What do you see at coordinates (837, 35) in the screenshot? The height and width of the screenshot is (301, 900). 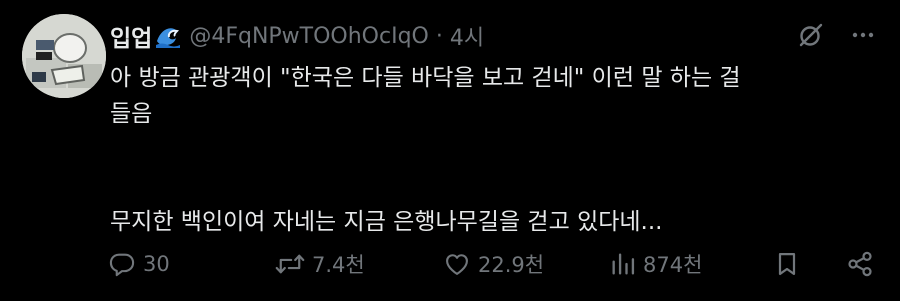 I see `tweet-top-actions` at bounding box center [837, 35].